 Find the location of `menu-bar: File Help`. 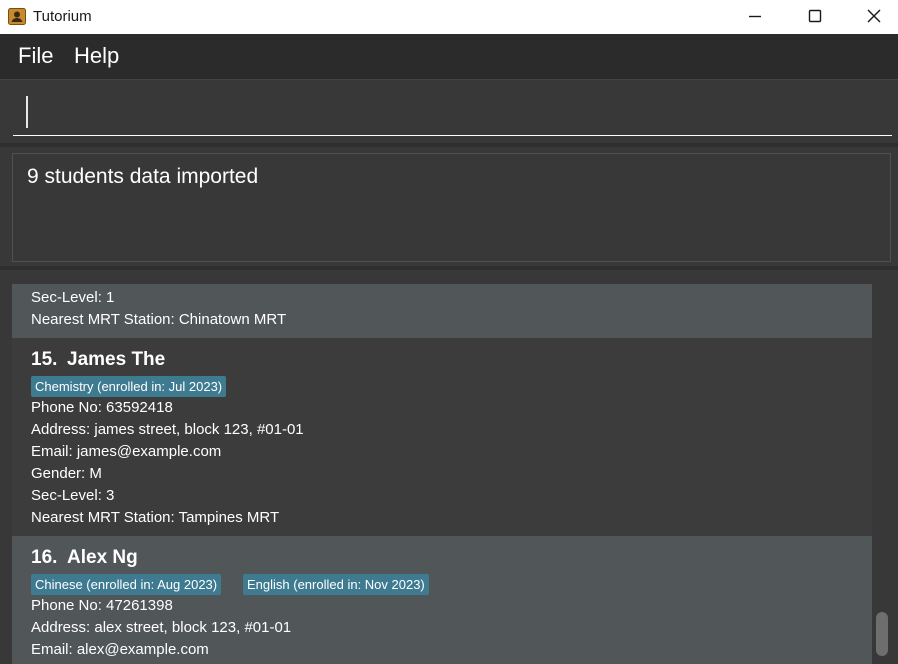

menu-bar: File Help is located at coordinates (449, 57).